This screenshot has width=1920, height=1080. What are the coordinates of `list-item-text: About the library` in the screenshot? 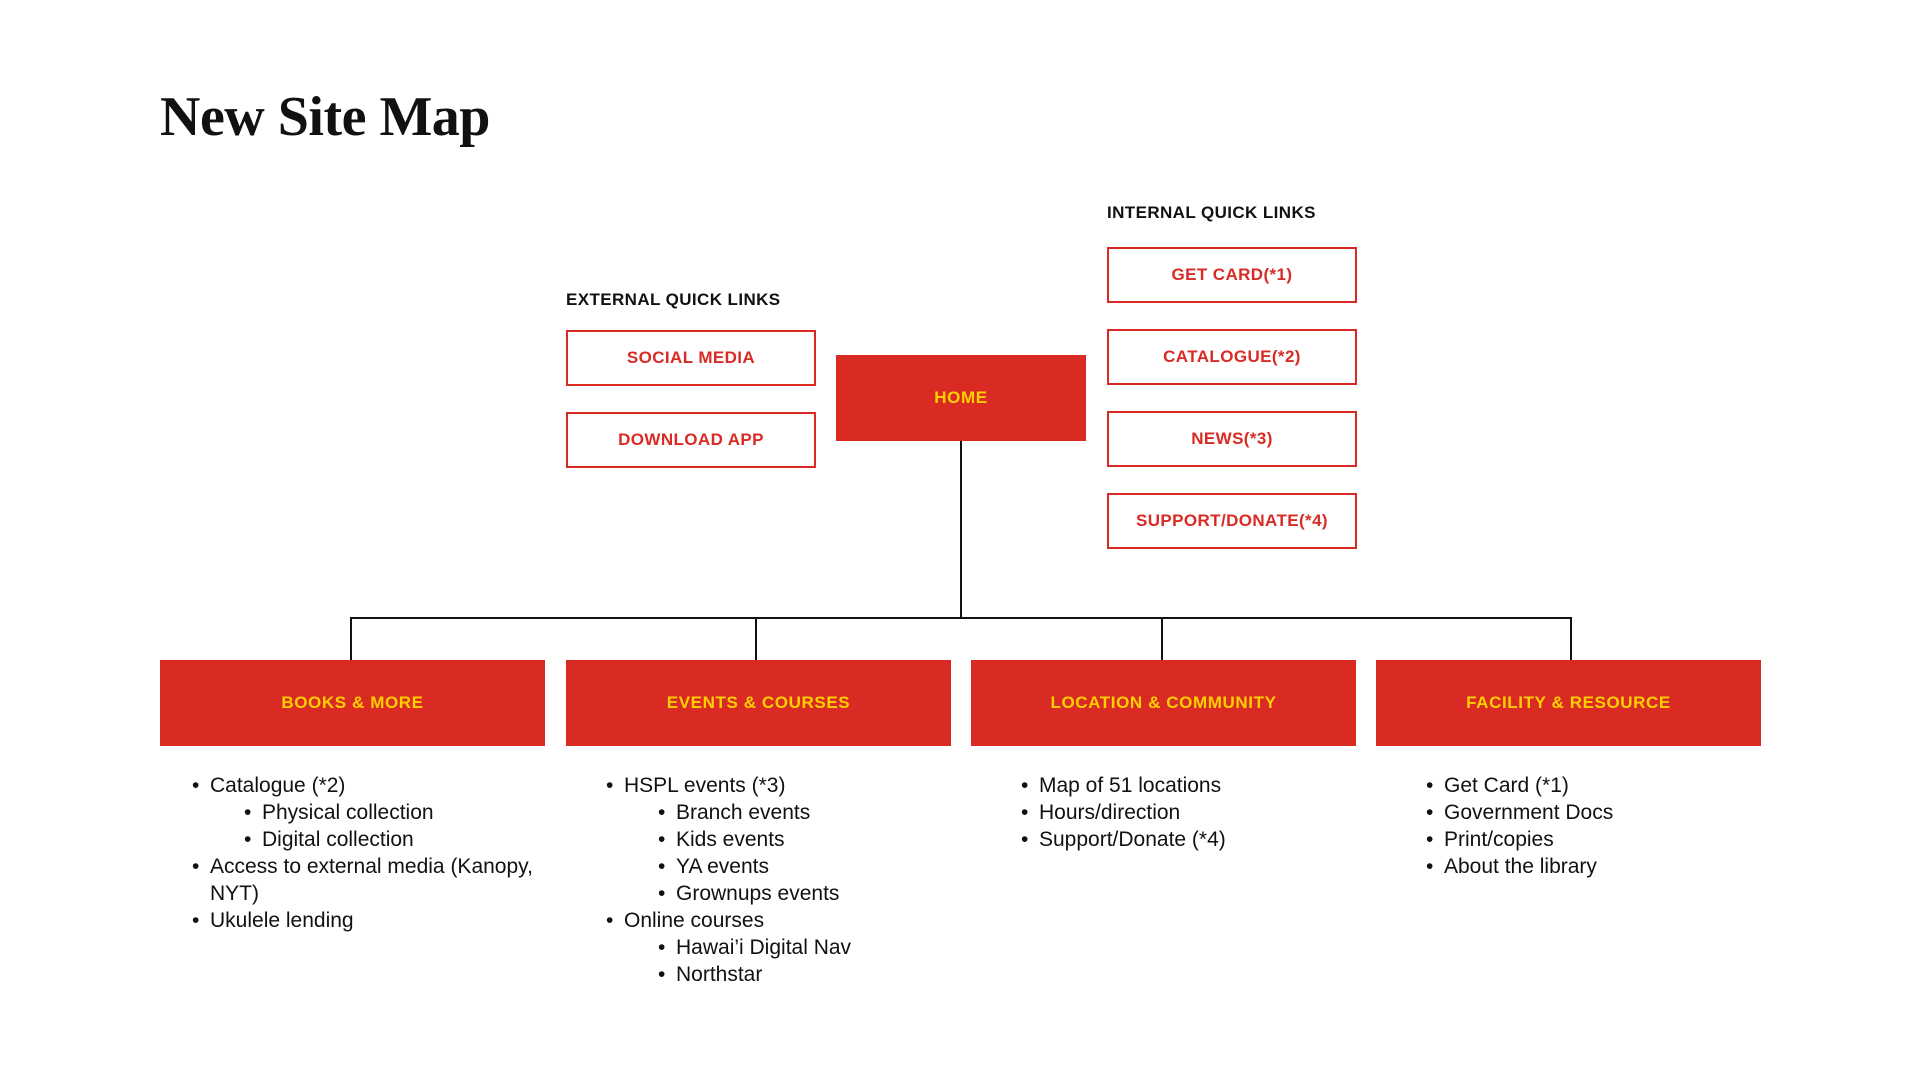 It's located at (1602, 866).